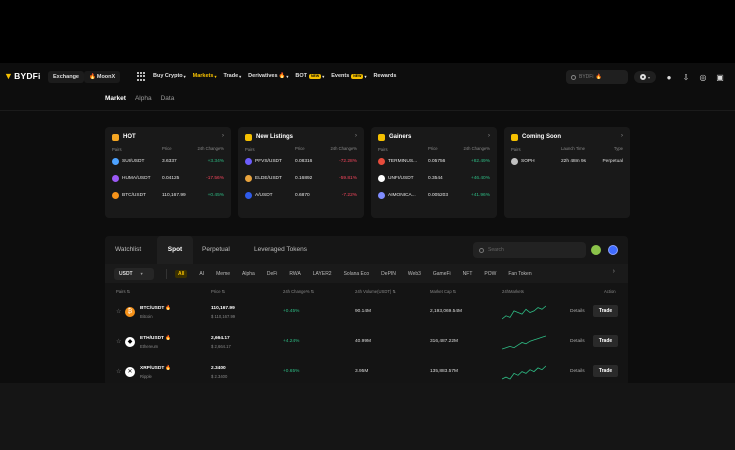 This screenshot has height=450, width=735. What do you see at coordinates (168, 195) in the screenshot?
I see `card-row: BTC/USDT 110,167.99 +0.45%` at bounding box center [168, 195].